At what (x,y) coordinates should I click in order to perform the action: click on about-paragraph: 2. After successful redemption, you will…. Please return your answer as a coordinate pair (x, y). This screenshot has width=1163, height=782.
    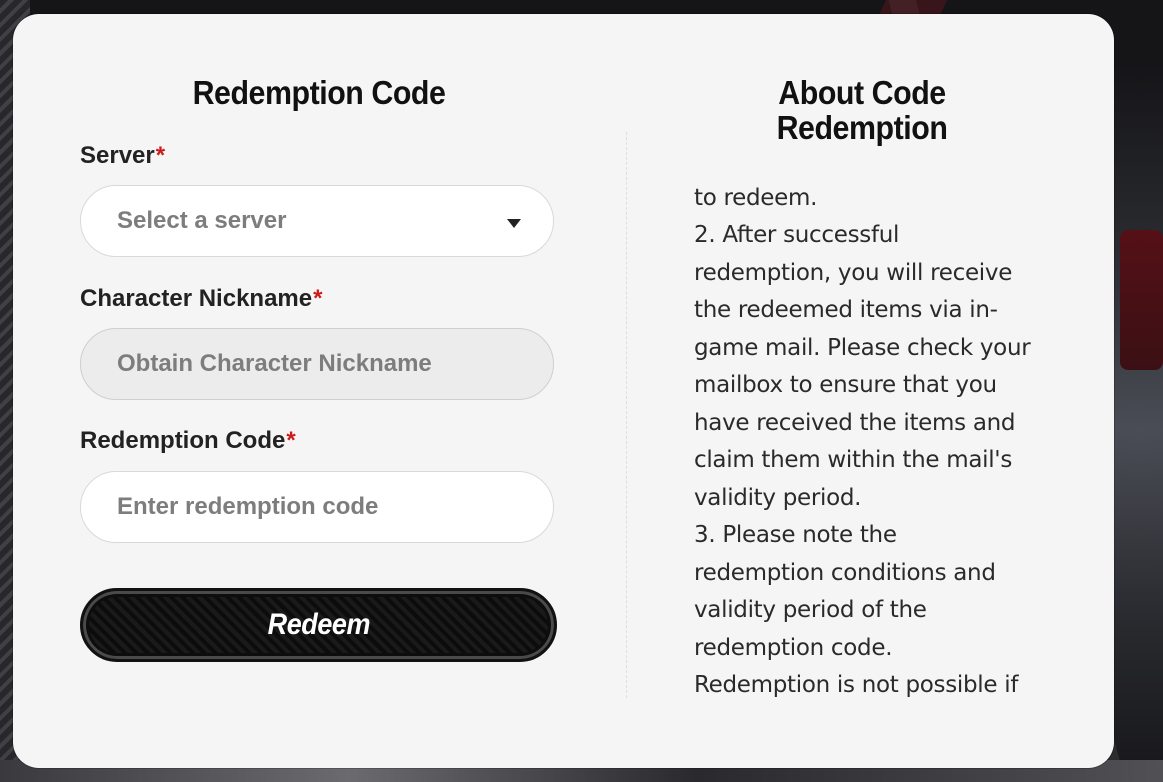
    Looking at the image, I should click on (862, 366).